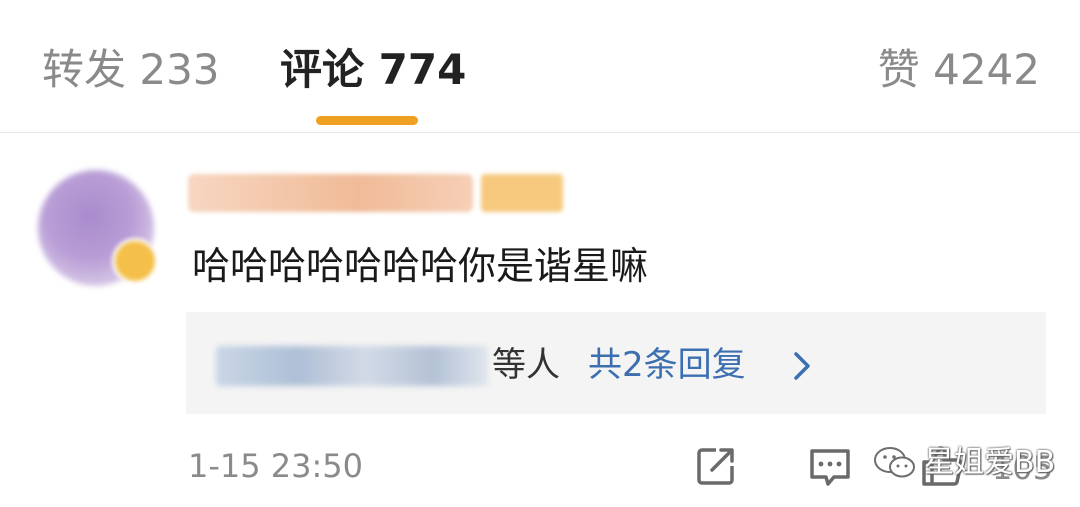 The height and width of the screenshot is (507, 1080). What do you see at coordinates (830, 466) in the screenshot?
I see `comment-icon` at bounding box center [830, 466].